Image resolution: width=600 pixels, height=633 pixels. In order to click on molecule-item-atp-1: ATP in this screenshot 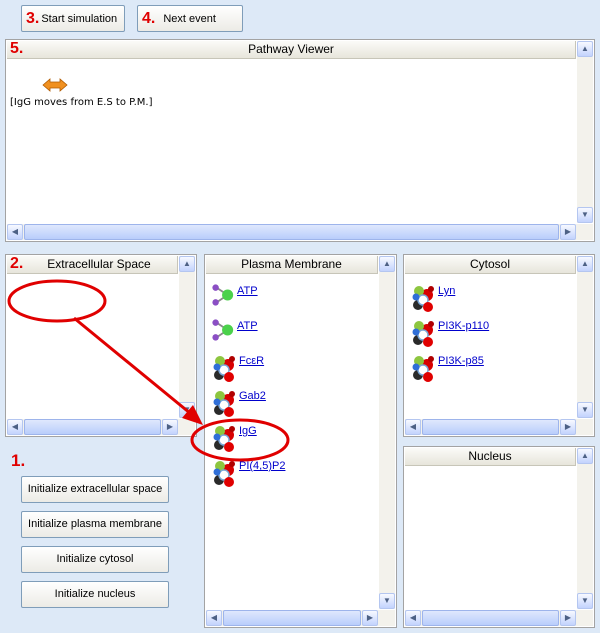, I will do `click(234, 295)`.